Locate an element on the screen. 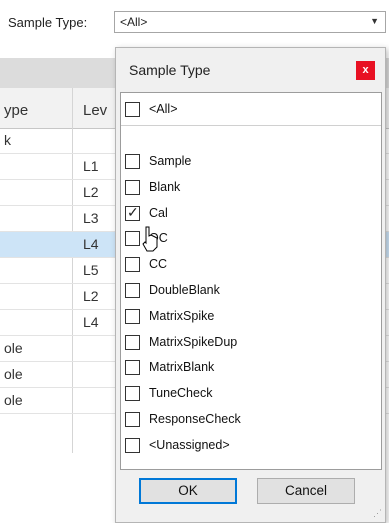  checklist-item: ResponseCheck is located at coordinates (250, 420).